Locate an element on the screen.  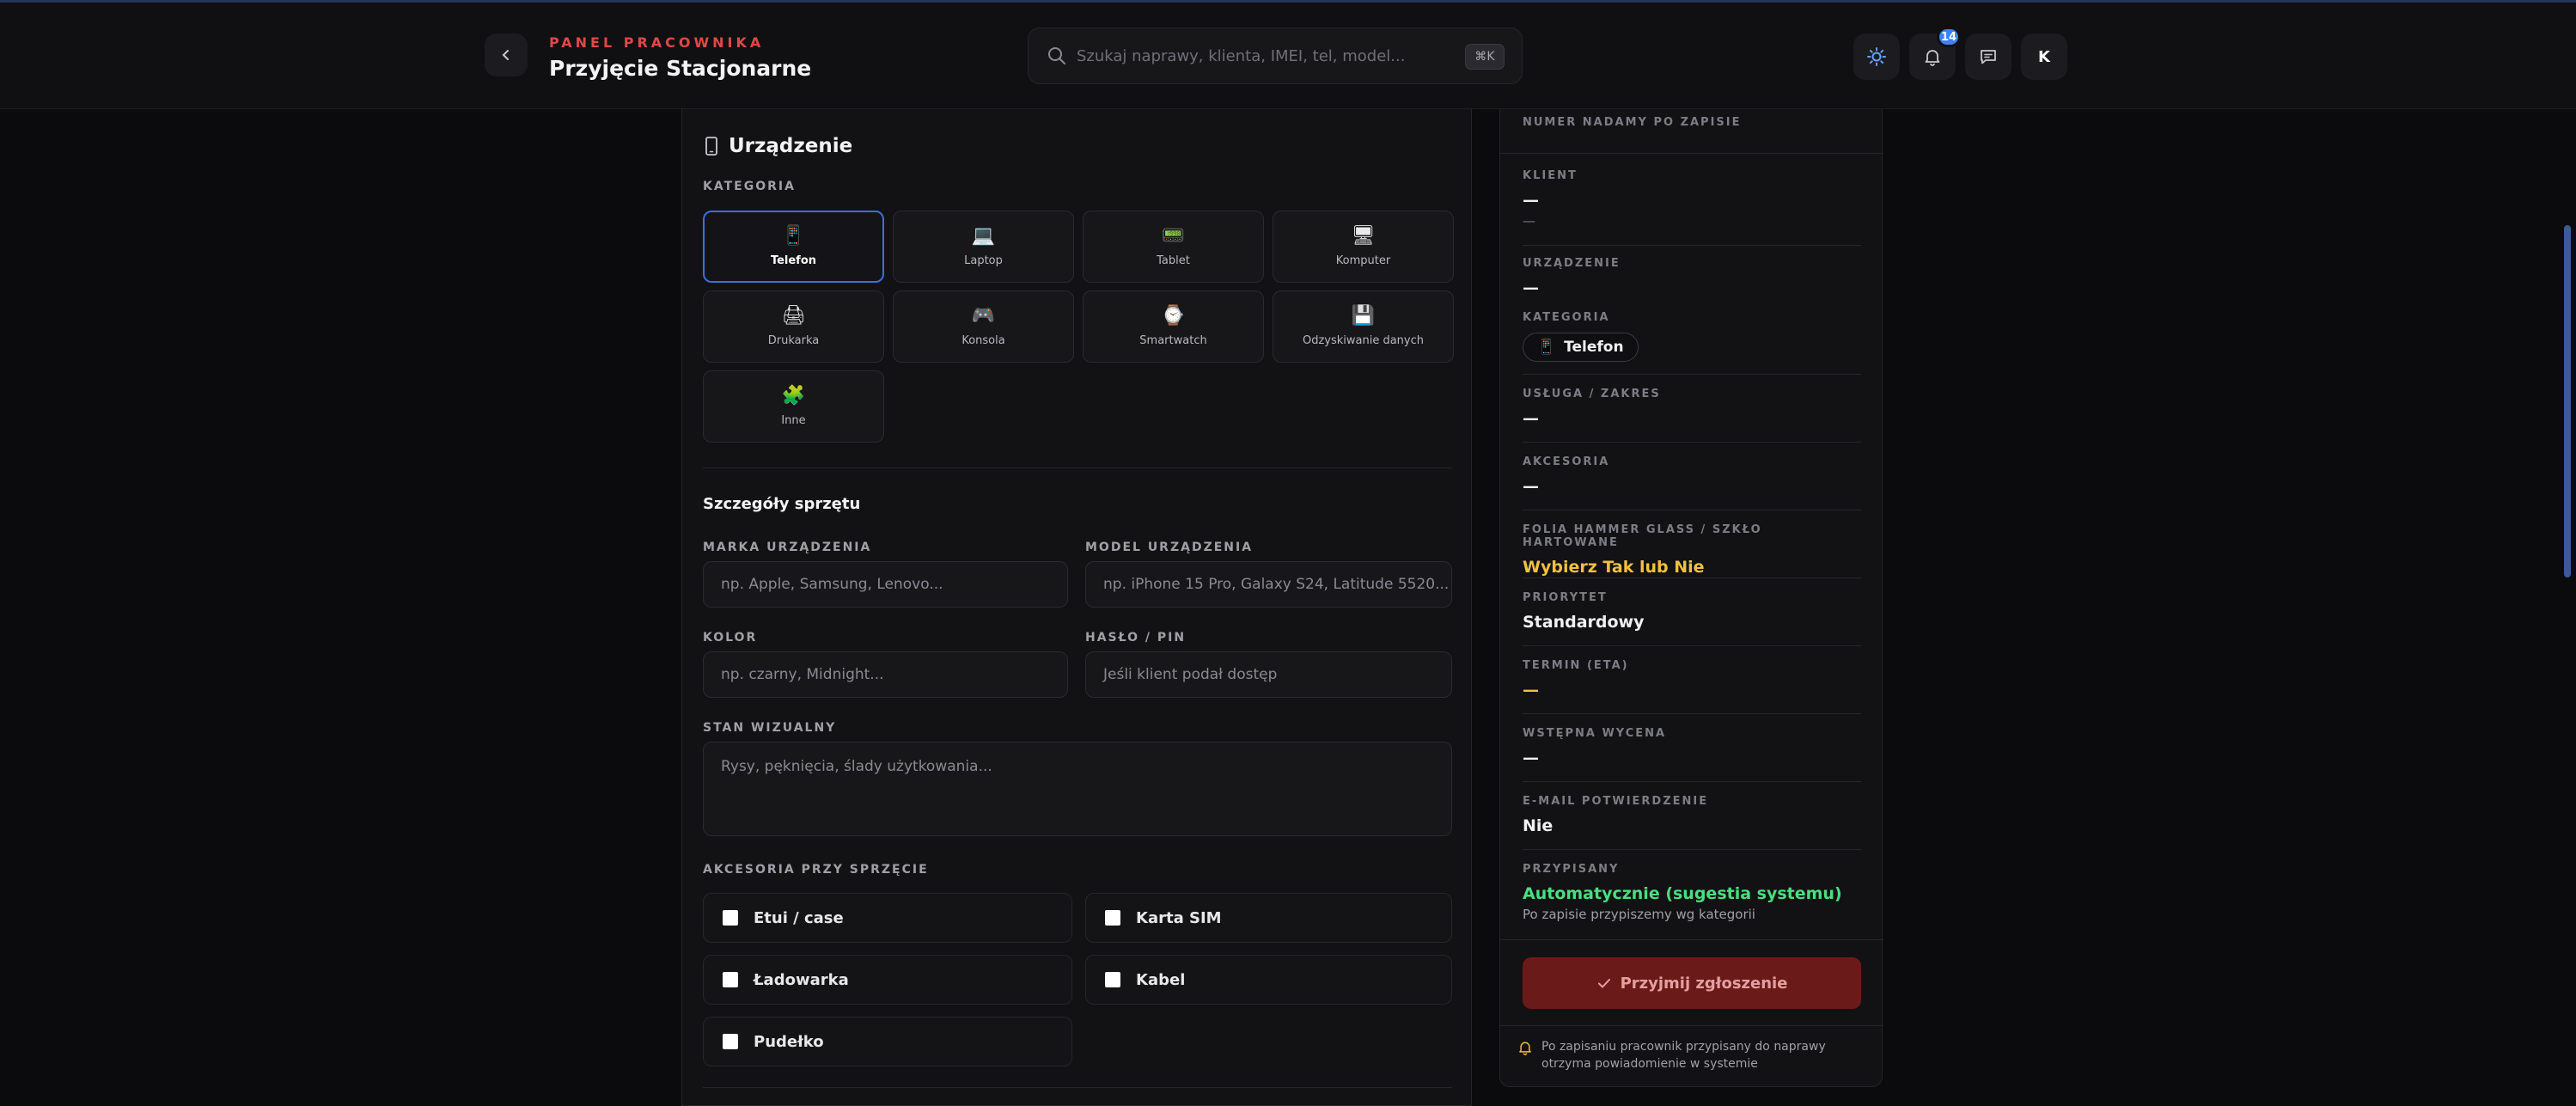
submit-label: Przyjmij zgłoszenie is located at coordinates (1704, 984).